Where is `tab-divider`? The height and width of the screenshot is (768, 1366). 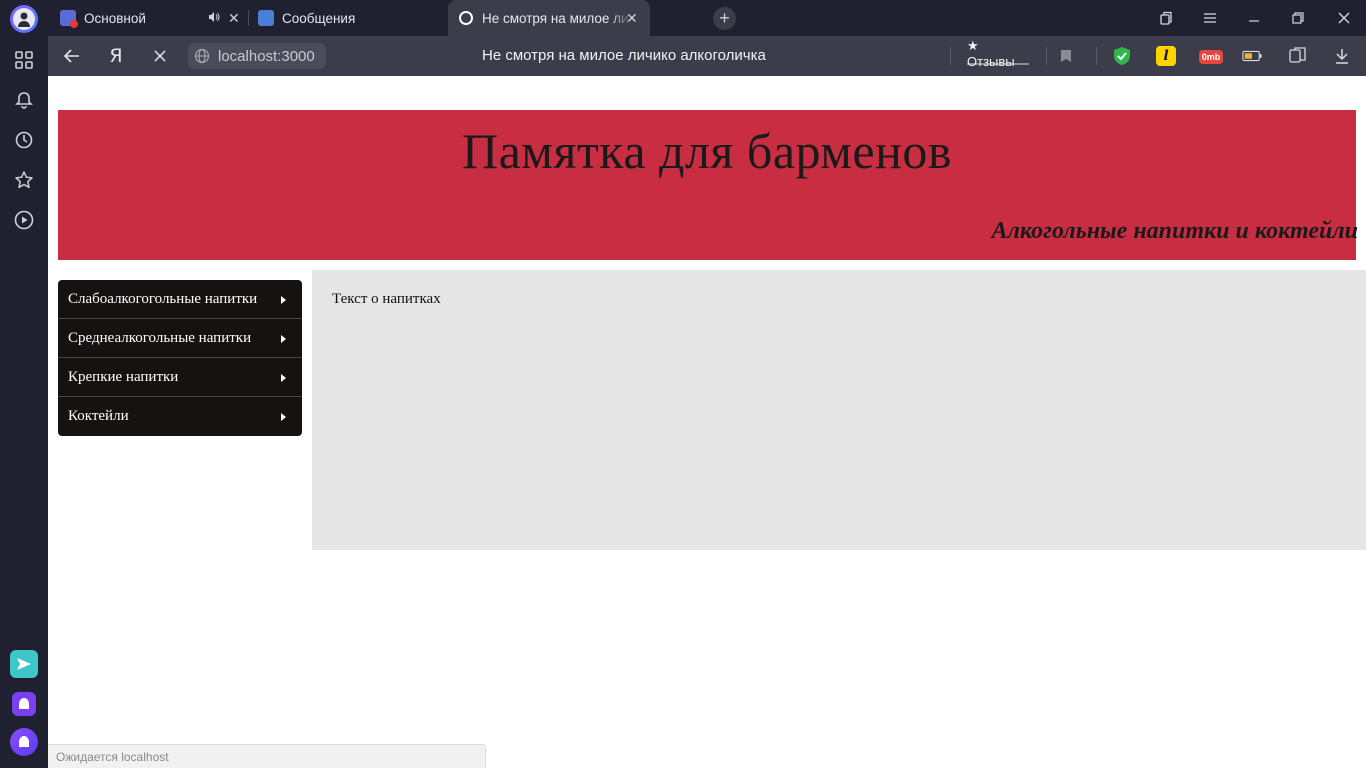
tab-divider is located at coordinates (248, 18).